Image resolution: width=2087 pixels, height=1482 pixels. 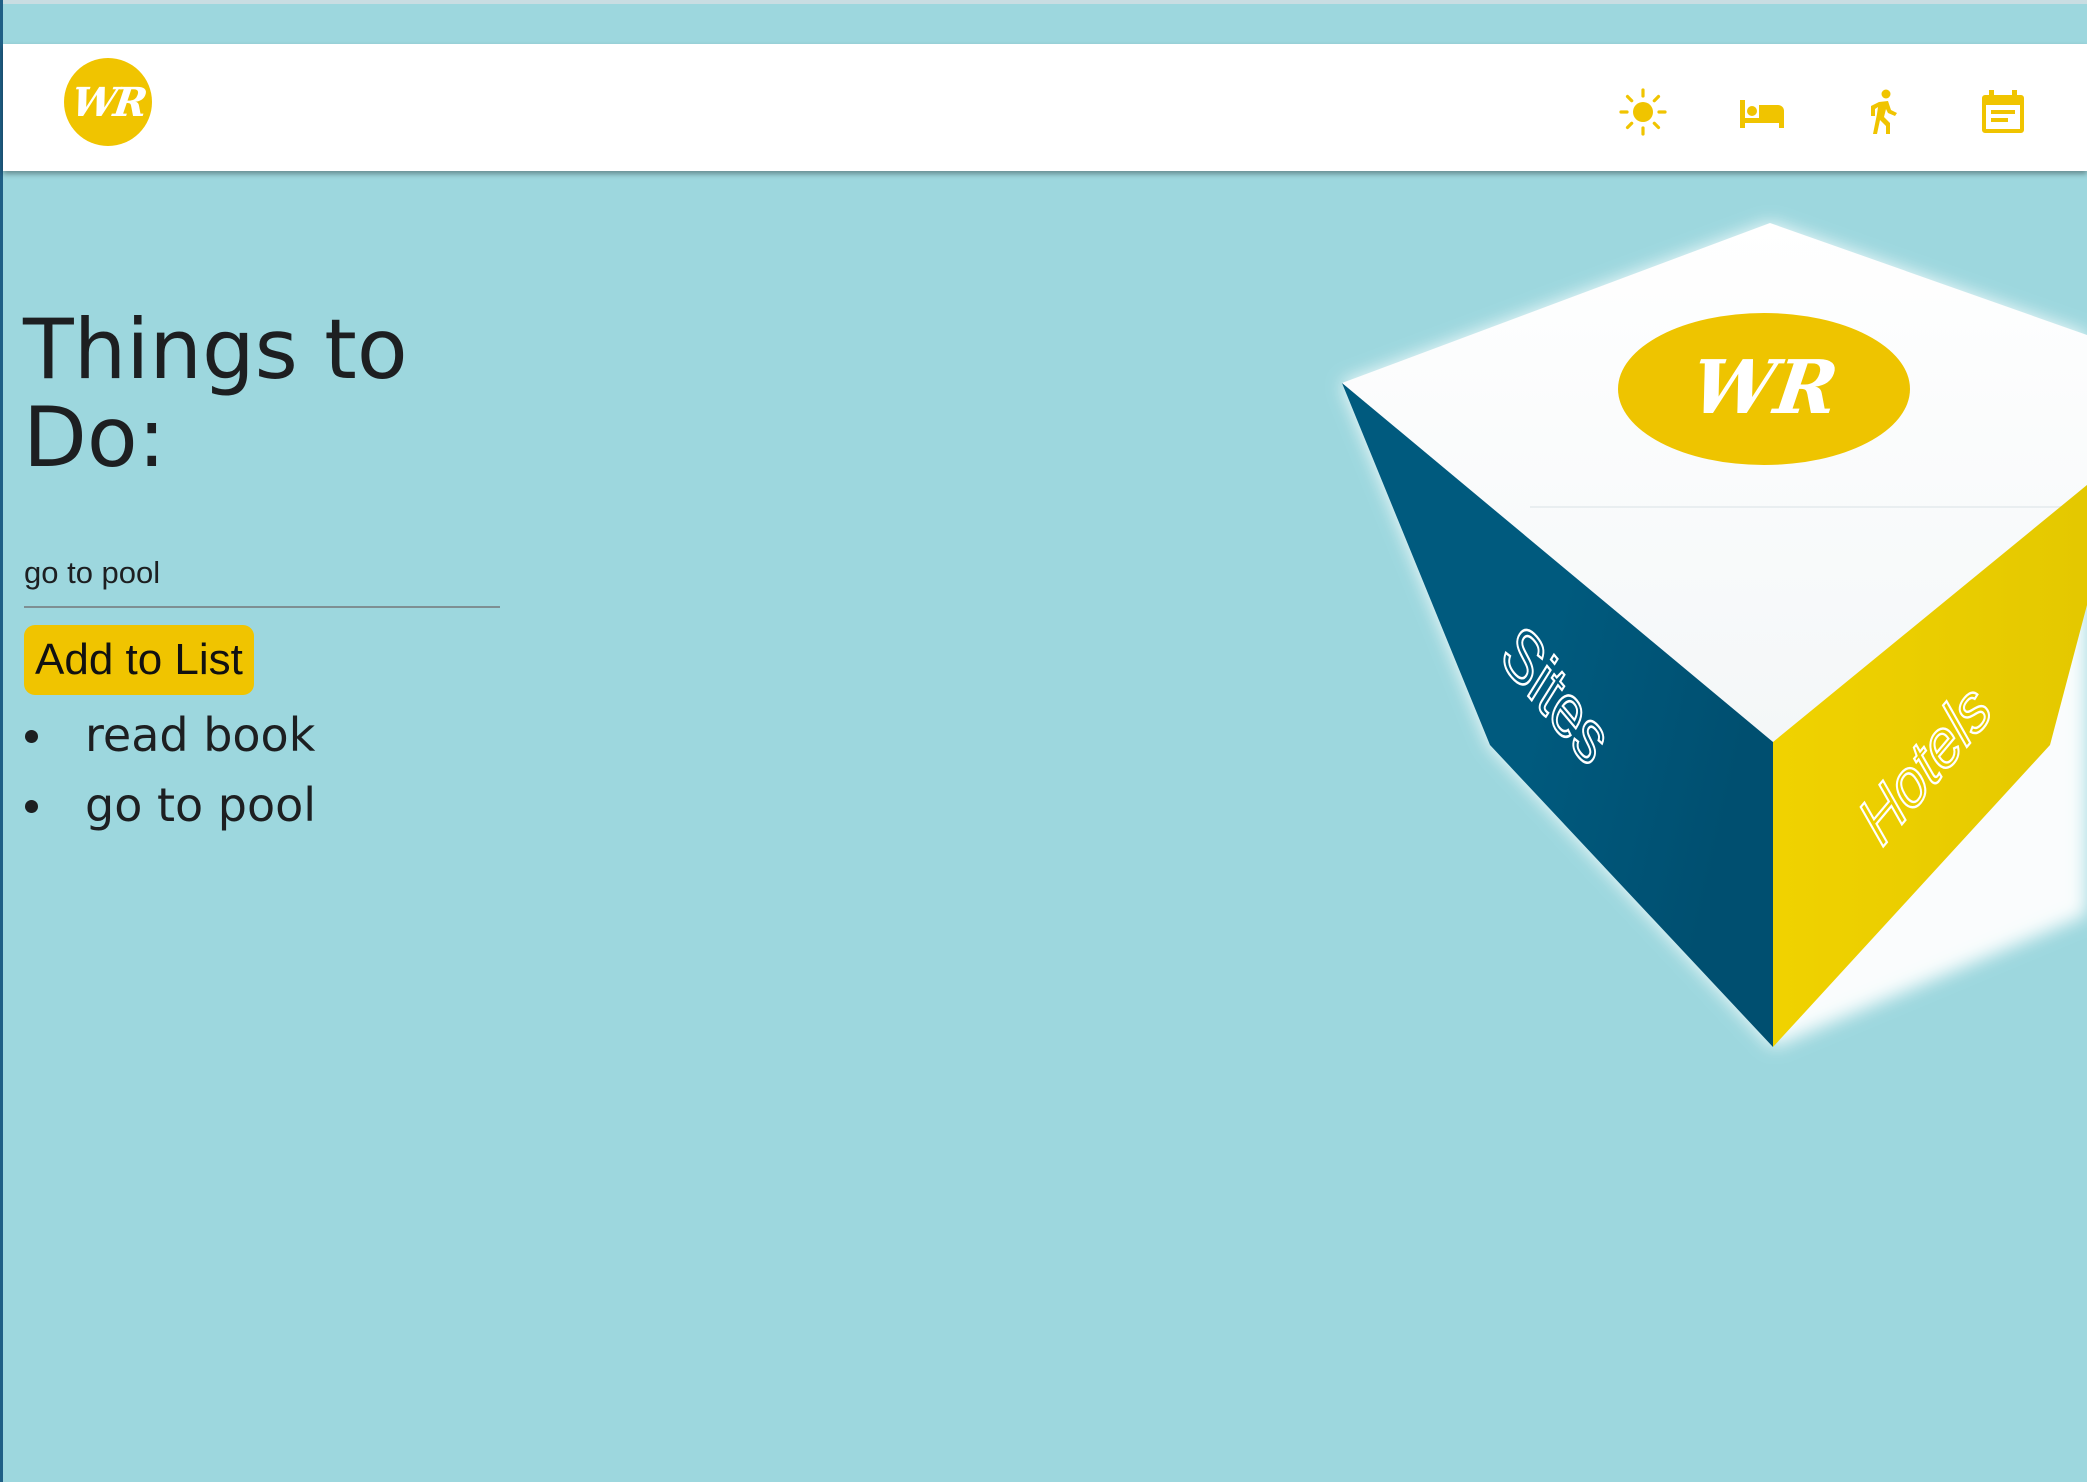 I want to click on wr-logo: WR, so click(x=108, y=102).